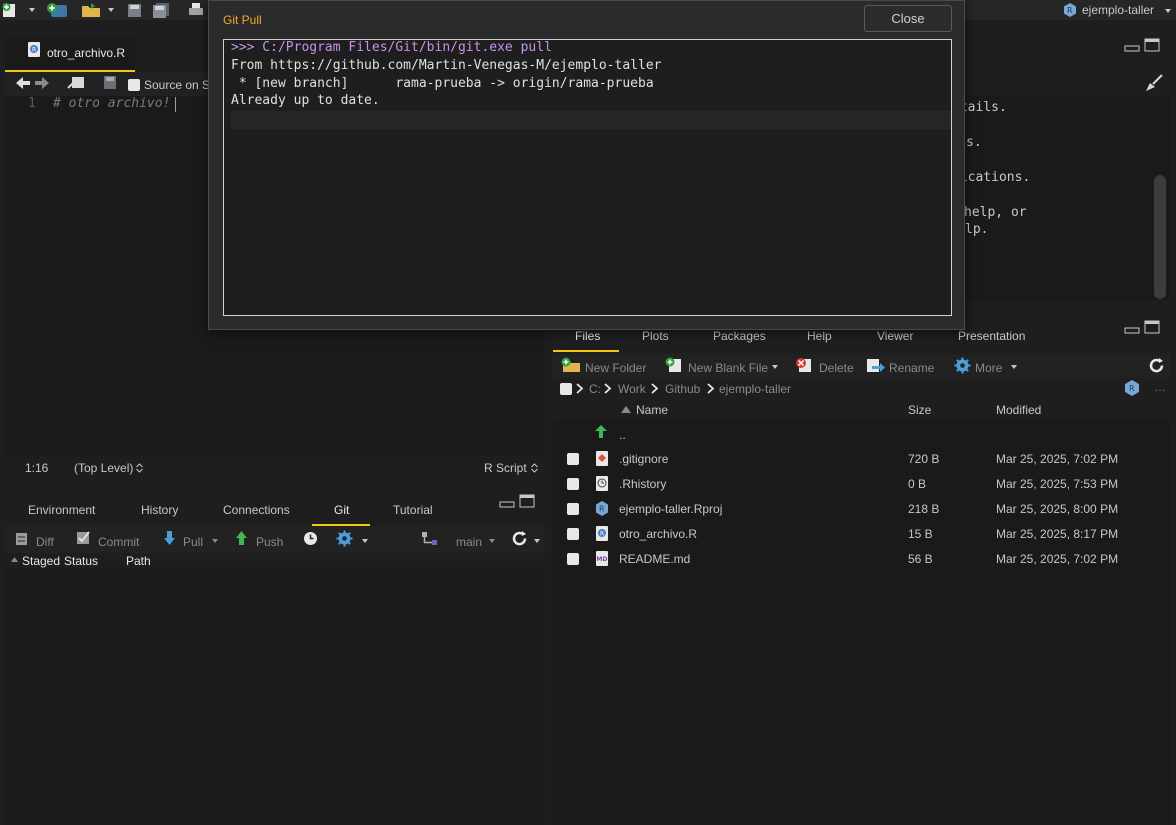 Image resolution: width=1176 pixels, height=825 pixels. I want to click on file-modified: Mar 25, 2025, 8:17 PM, so click(1057, 534).